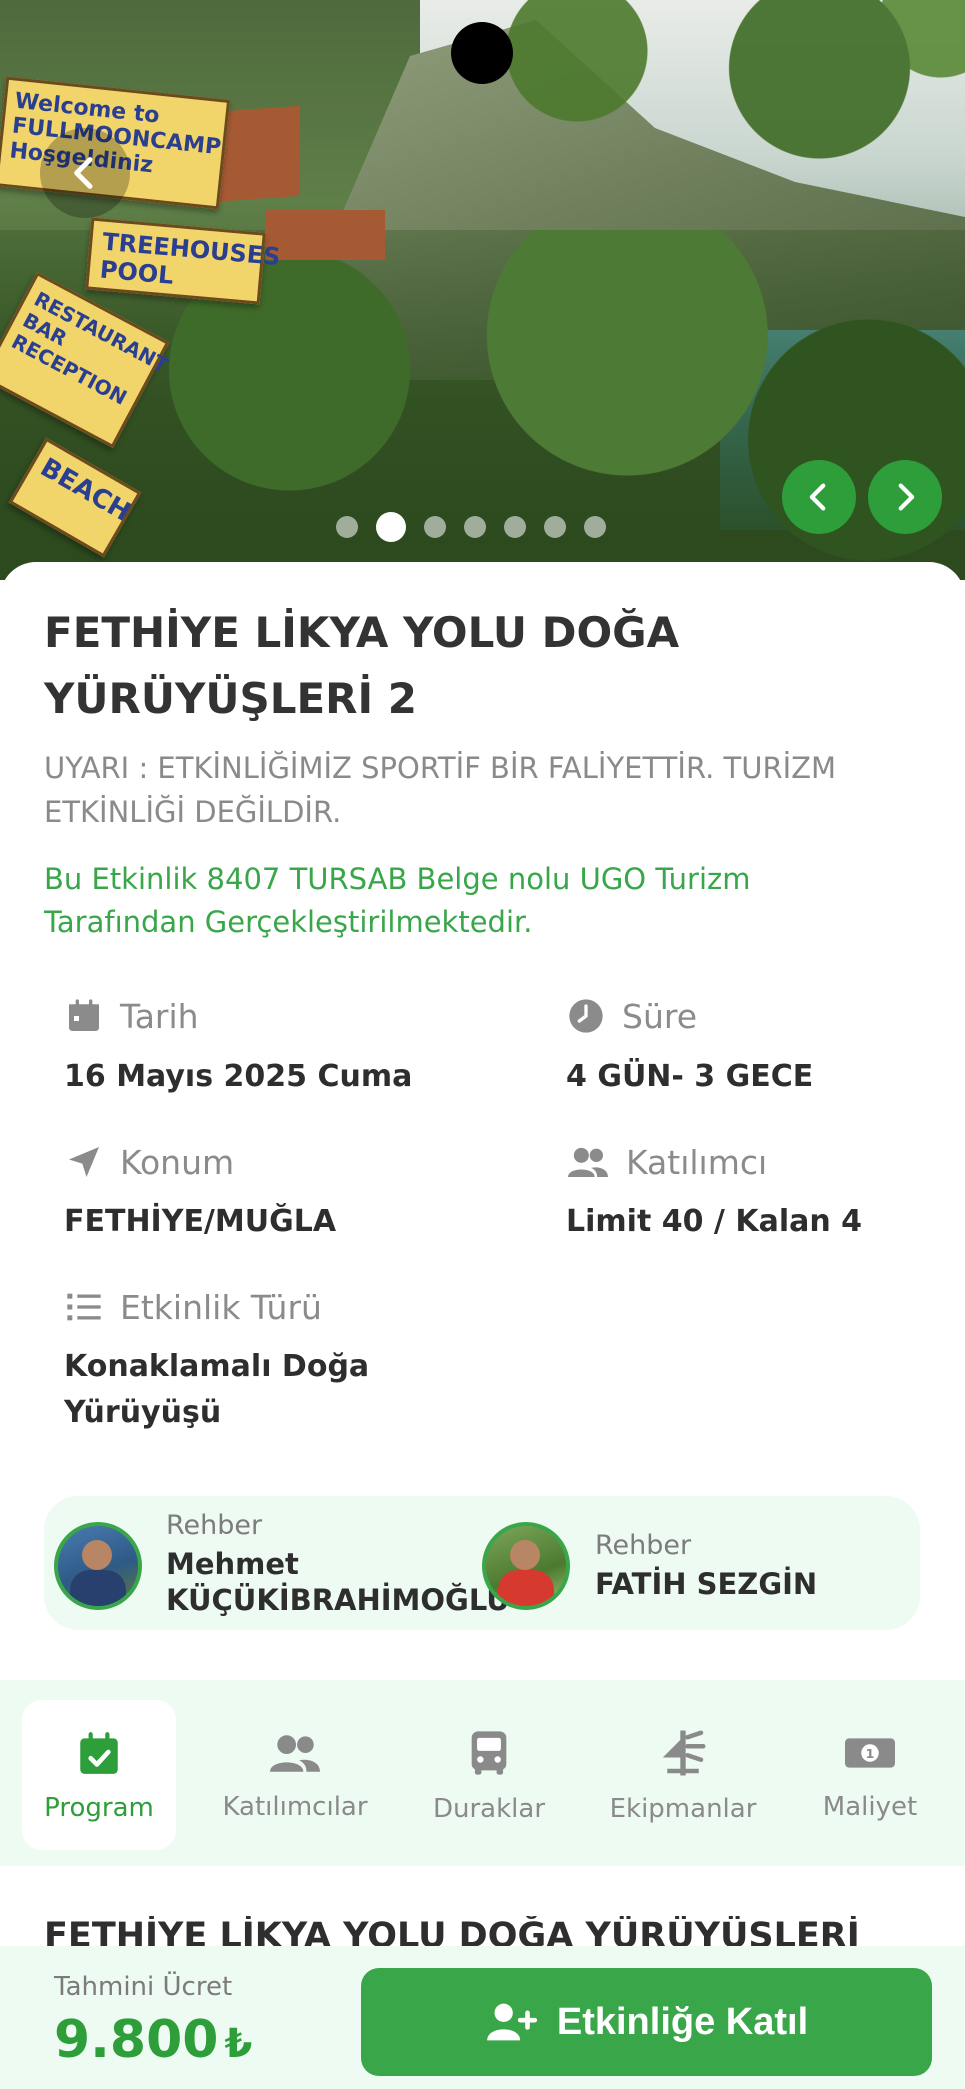 This screenshot has width=965, height=2089. I want to click on list-icon, so click(84, 1307).